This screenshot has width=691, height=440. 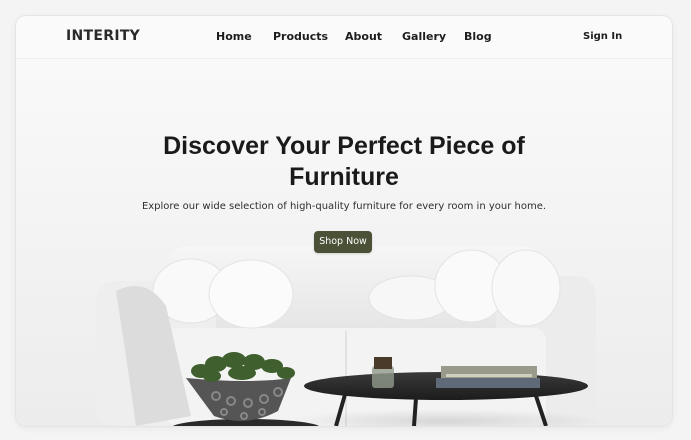 I want to click on nav-gallery-link: Gallery, so click(x=424, y=36).